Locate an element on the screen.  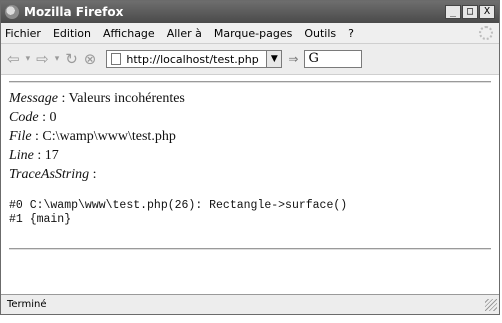
window-controls: _ □ X is located at coordinates (470, 12).